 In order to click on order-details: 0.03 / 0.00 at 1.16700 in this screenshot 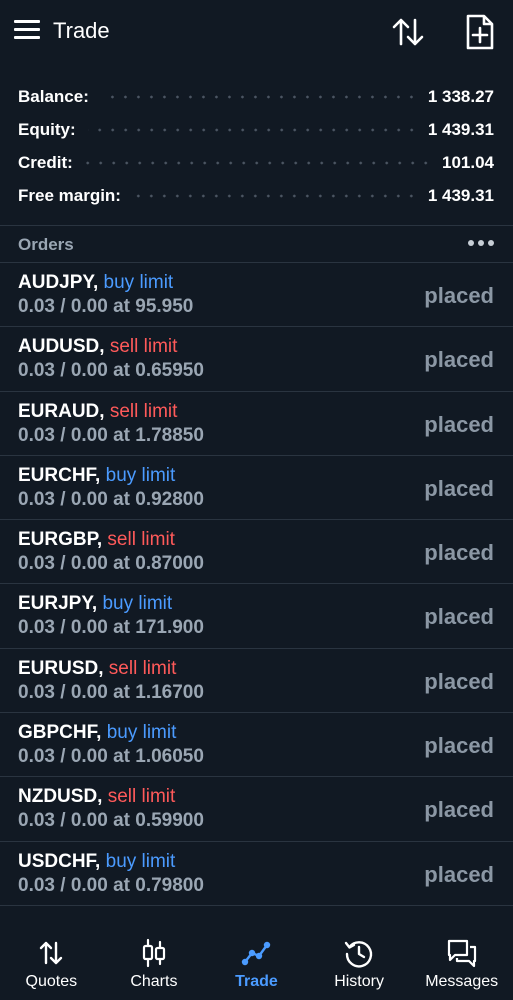, I will do `click(111, 692)`.